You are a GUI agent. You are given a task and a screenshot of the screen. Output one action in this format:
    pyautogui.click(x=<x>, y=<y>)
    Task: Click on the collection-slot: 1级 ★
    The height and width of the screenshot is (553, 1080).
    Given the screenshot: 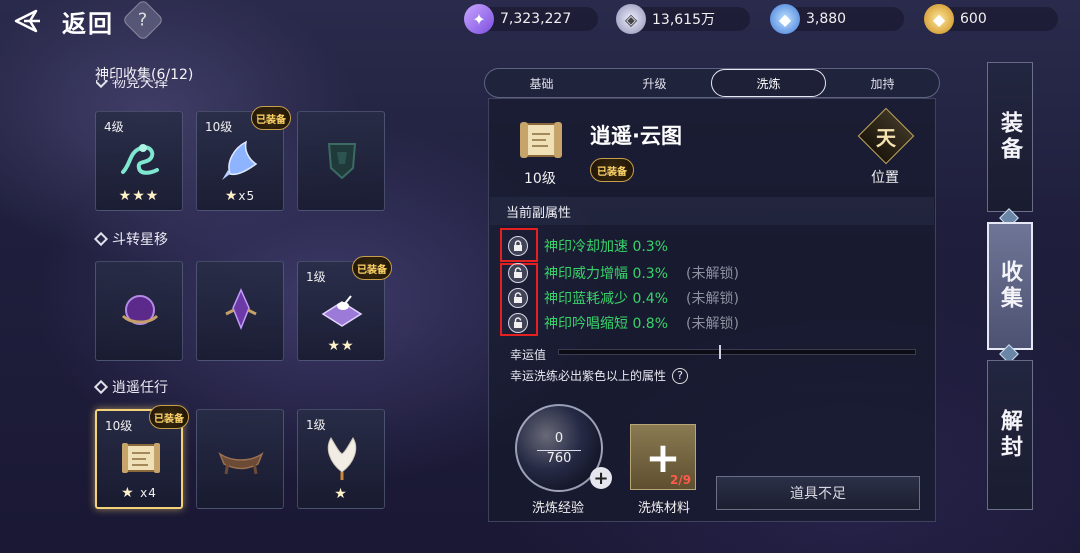 What is the action you would take?
    pyautogui.click(x=341, y=459)
    